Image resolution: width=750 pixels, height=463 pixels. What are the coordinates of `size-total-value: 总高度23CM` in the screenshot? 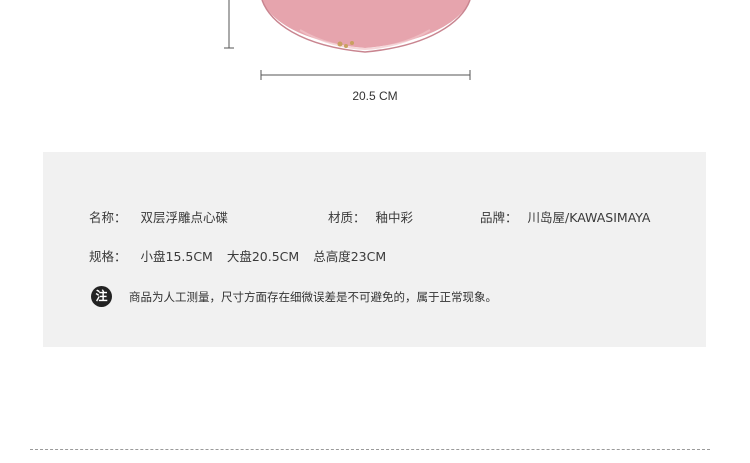 It's located at (350, 256).